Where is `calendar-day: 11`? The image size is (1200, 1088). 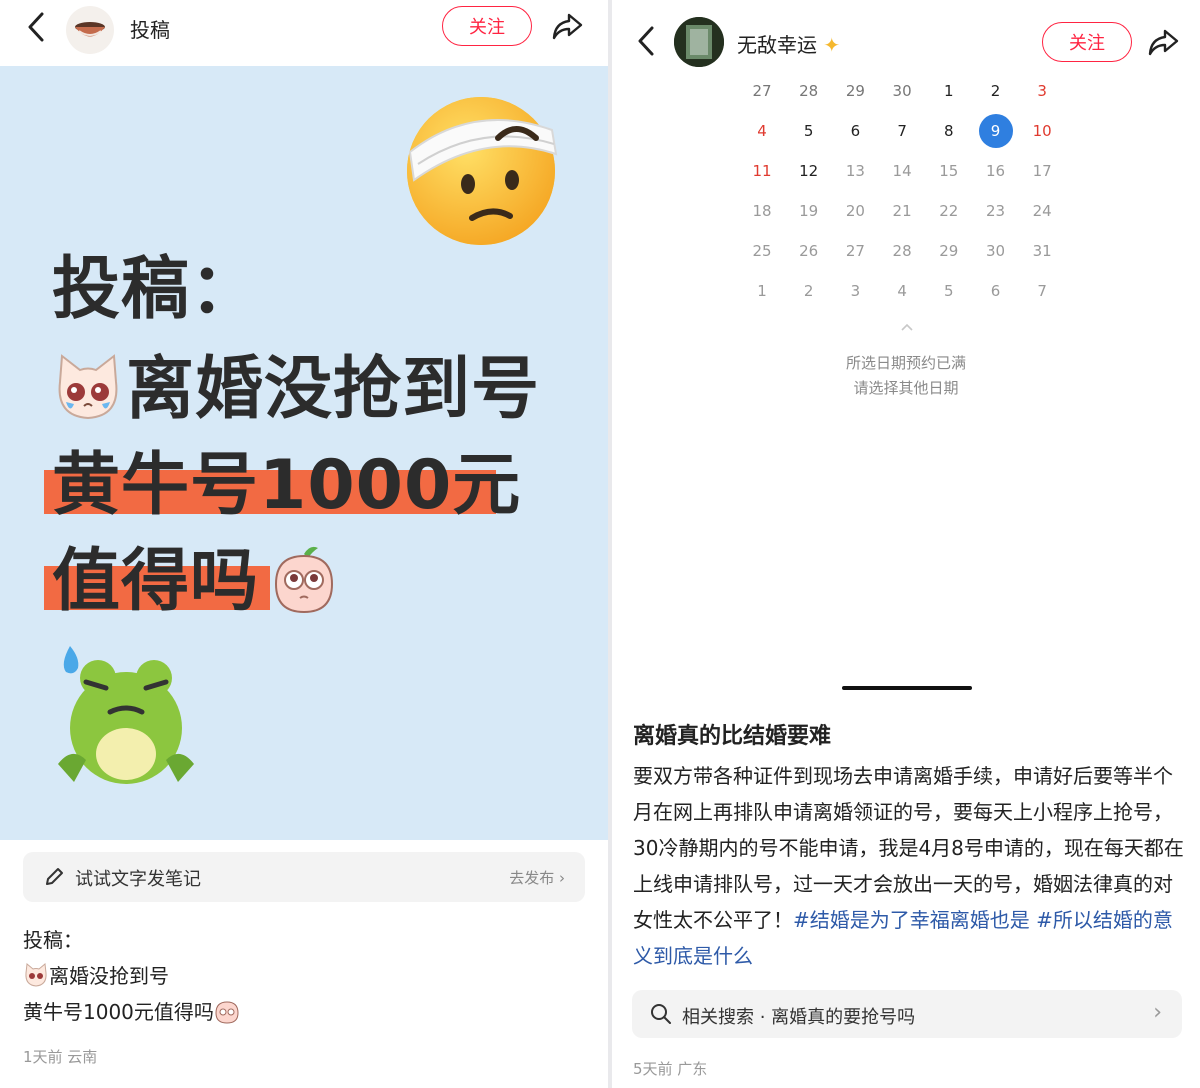
calendar-day: 11 is located at coordinates (762, 171).